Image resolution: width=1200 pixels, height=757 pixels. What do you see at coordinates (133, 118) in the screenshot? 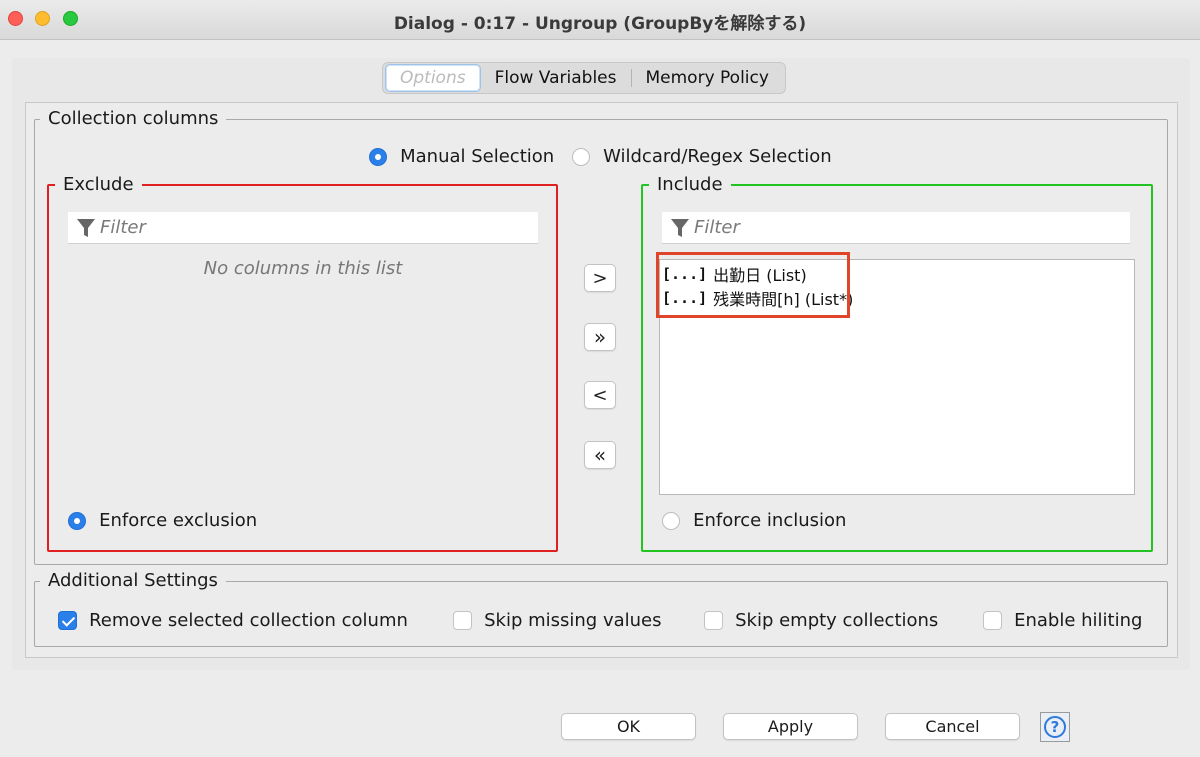
I see `collection-columns-title: Collection columns` at bounding box center [133, 118].